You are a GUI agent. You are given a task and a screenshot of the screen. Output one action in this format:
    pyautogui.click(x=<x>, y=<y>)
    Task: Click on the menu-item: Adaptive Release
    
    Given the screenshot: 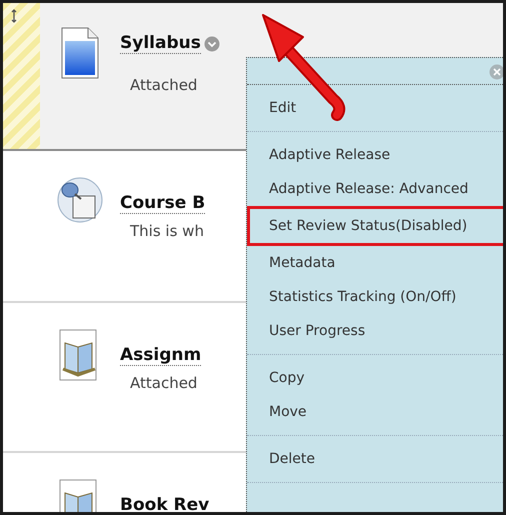 What is the action you would take?
    pyautogui.click(x=375, y=155)
    